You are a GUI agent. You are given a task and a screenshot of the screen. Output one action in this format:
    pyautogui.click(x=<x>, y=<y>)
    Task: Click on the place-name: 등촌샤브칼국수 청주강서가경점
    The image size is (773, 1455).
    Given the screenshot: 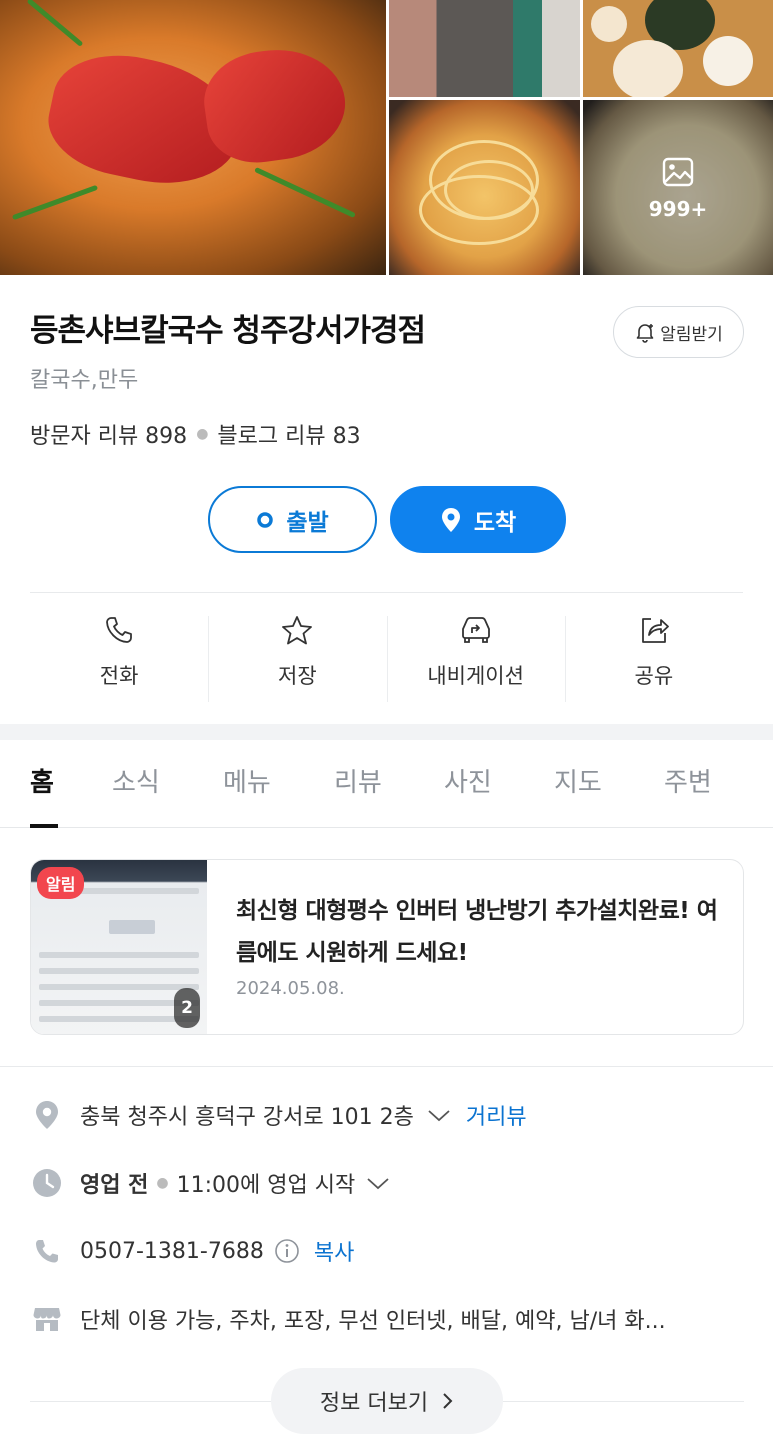 What is the action you would take?
    pyautogui.click(x=228, y=331)
    